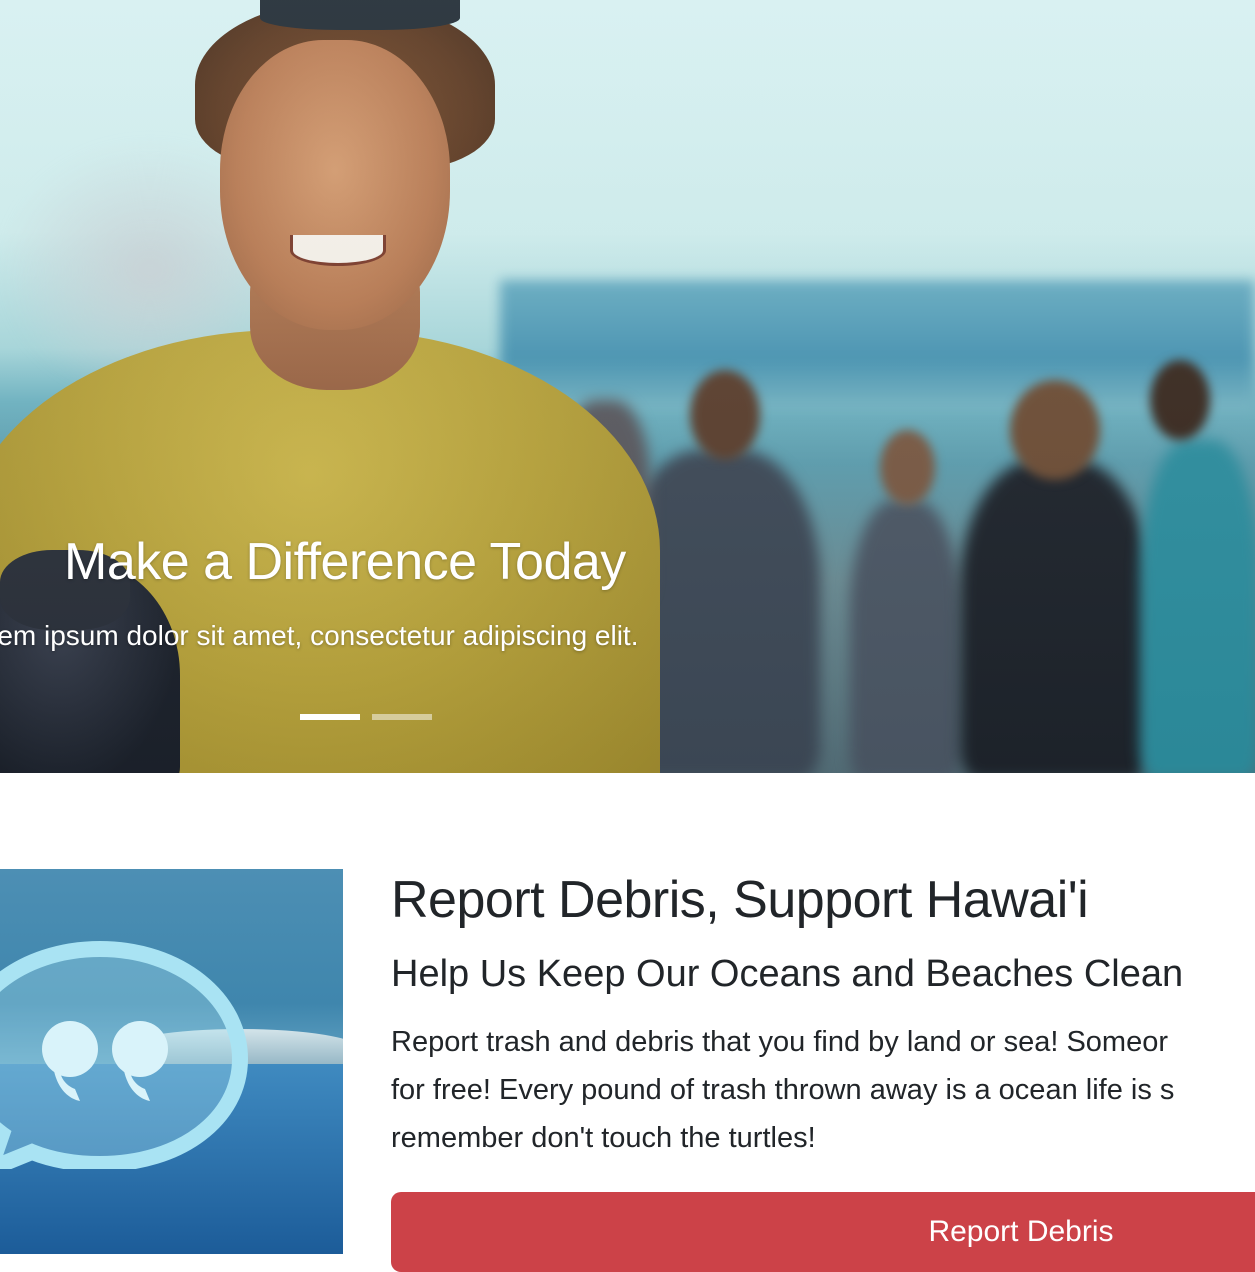 Image resolution: width=1255 pixels, height=1272 pixels. What do you see at coordinates (345, 562) in the screenshot?
I see `carousel-caption-title: Make a Difference Today` at bounding box center [345, 562].